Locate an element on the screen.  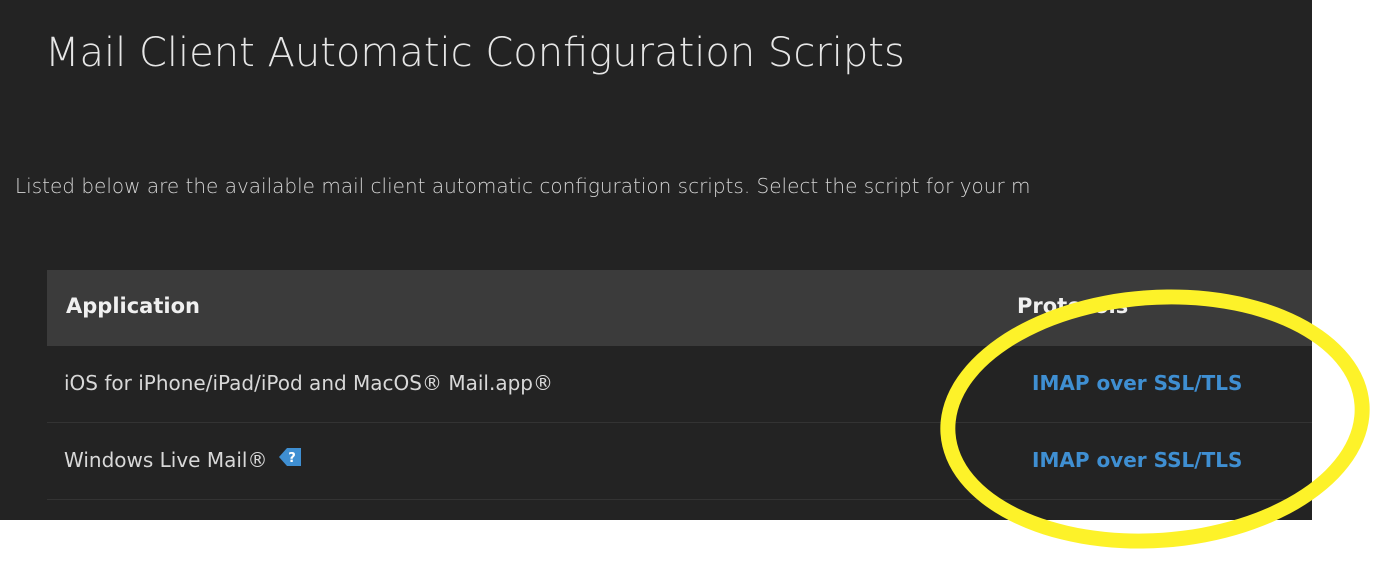
application-cell: Windows Live Mail® ? is located at coordinates (182, 460).